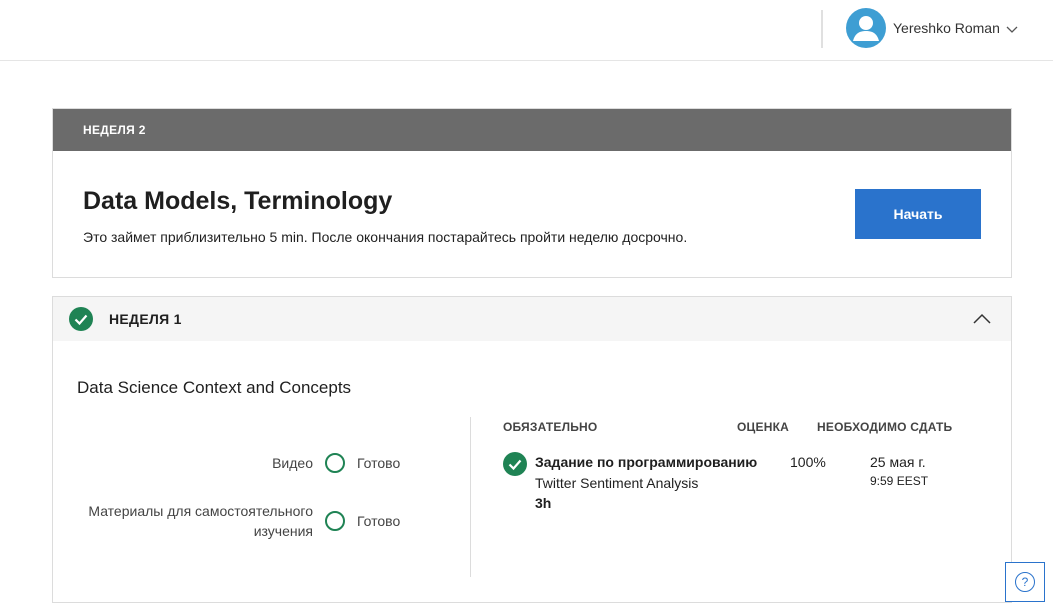  What do you see at coordinates (292, 463) in the screenshot?
I see `progress-label: Видео` at bounding box center [292, 463].